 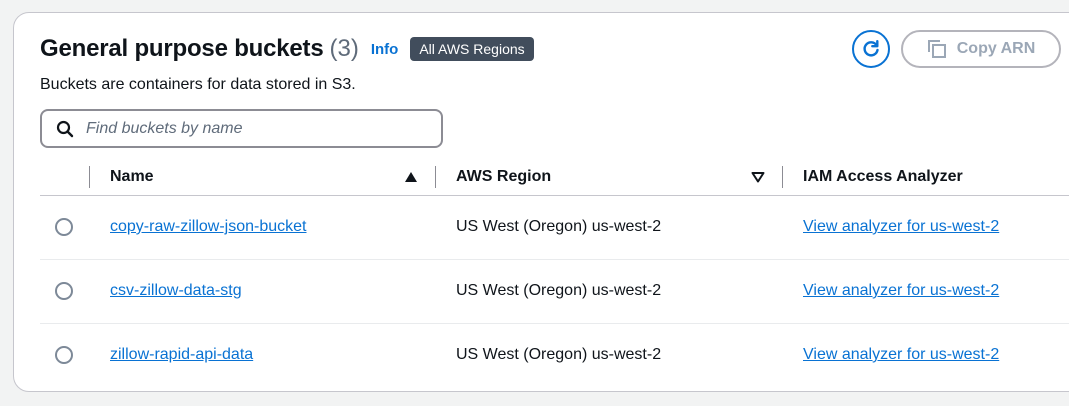 What do you see at coordinates (554, 178) in the screenshot?
I see `table-header: Name AWS Region IAM Access Analyzer` at bounding box center [554, 178].